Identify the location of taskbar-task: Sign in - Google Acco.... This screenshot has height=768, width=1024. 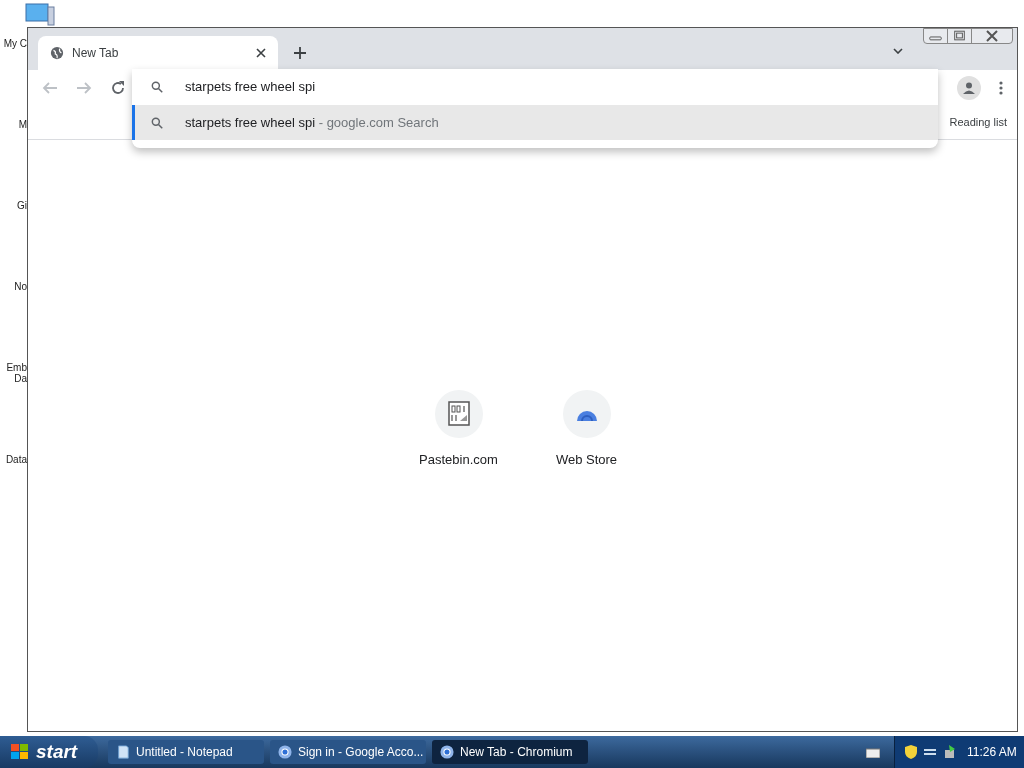
(348, 752).